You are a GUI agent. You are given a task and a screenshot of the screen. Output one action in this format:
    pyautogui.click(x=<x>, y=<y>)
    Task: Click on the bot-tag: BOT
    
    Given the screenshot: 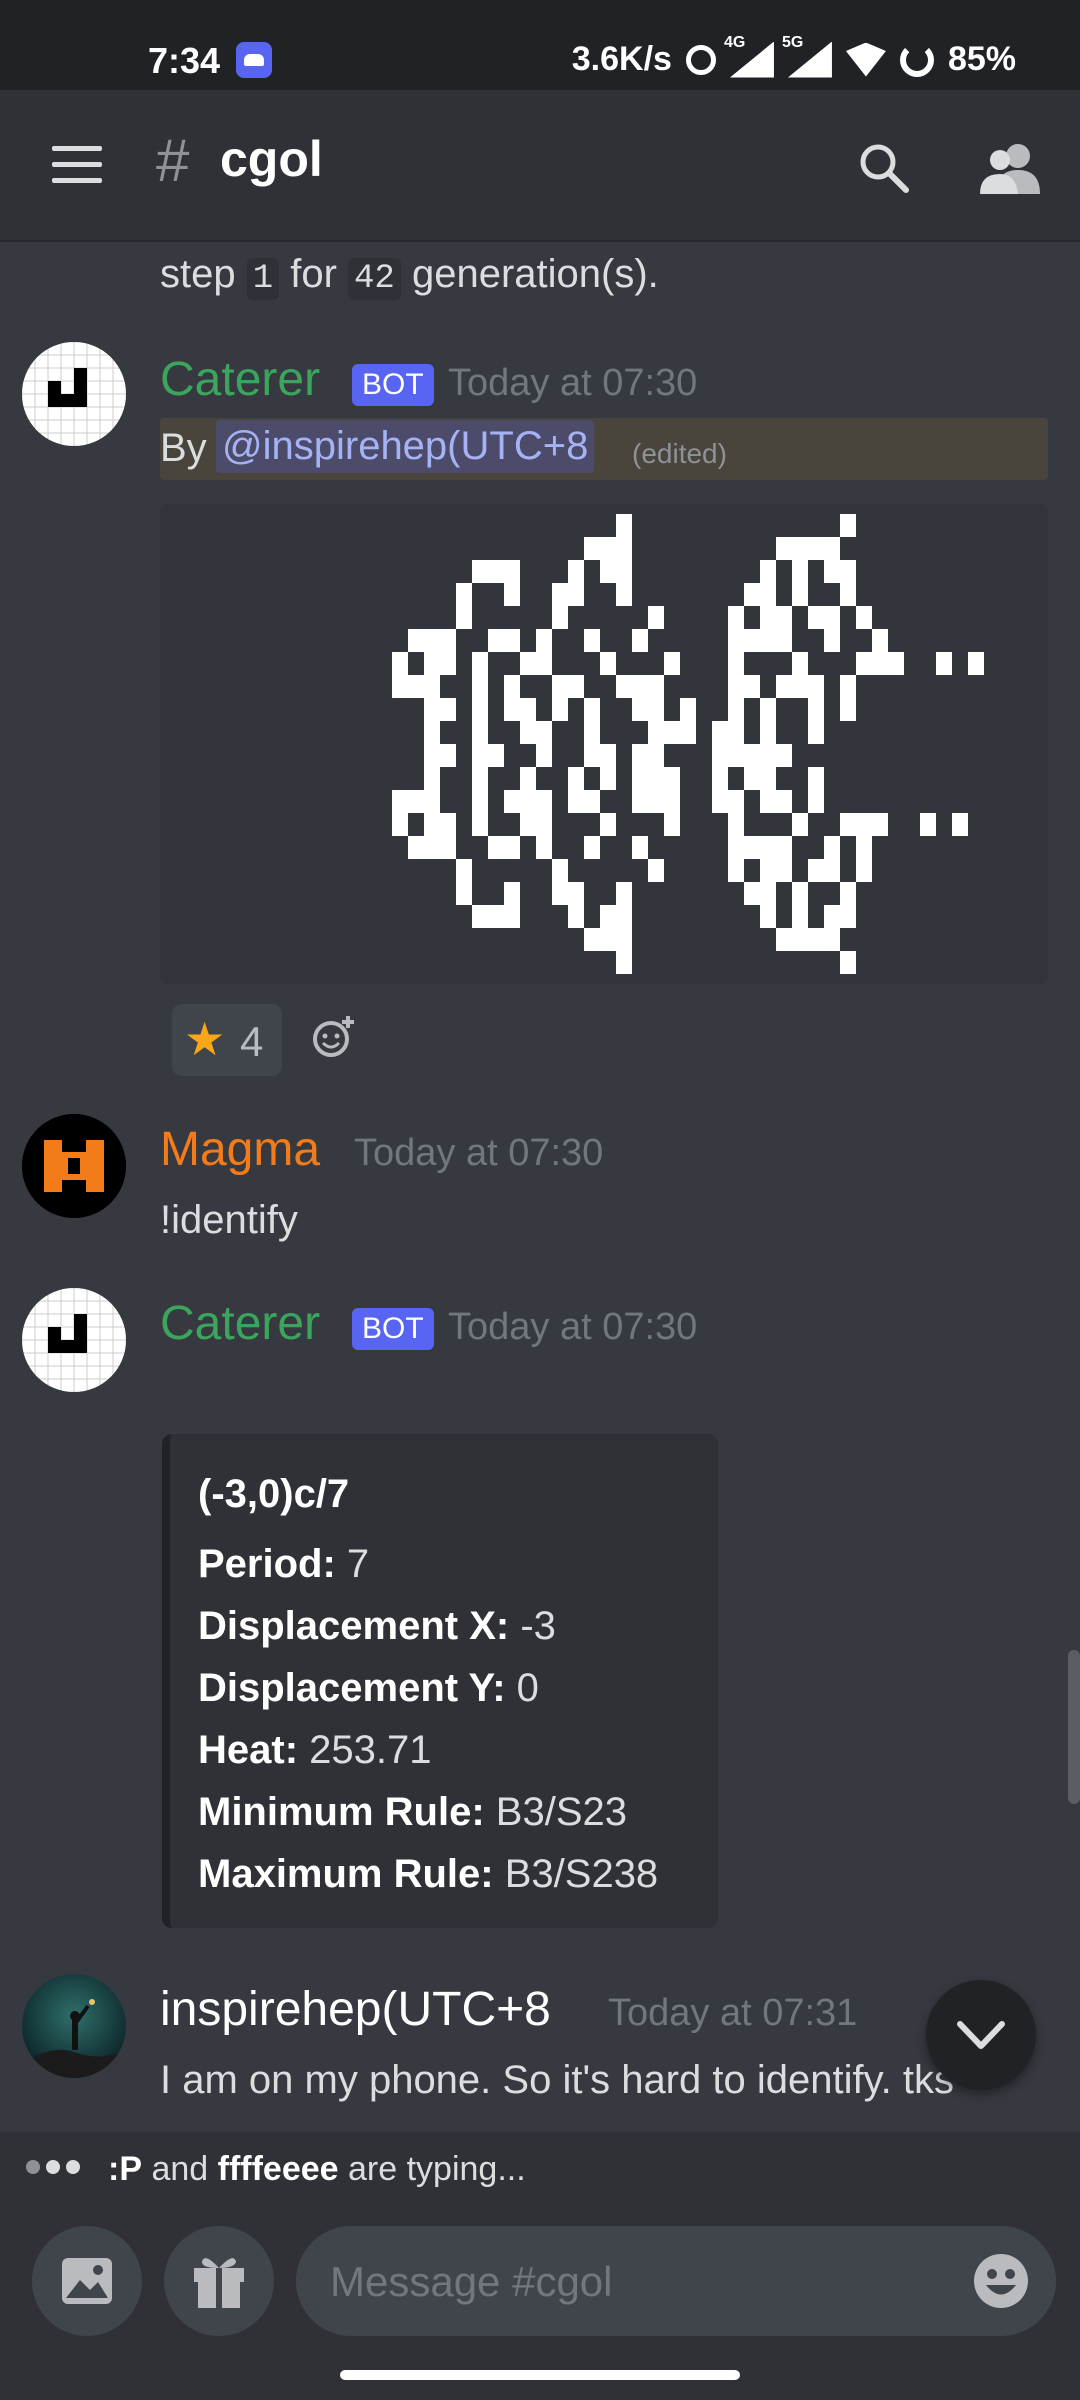 What is the action you would take?
    pyautogui.click(x=393, y=1329)
    